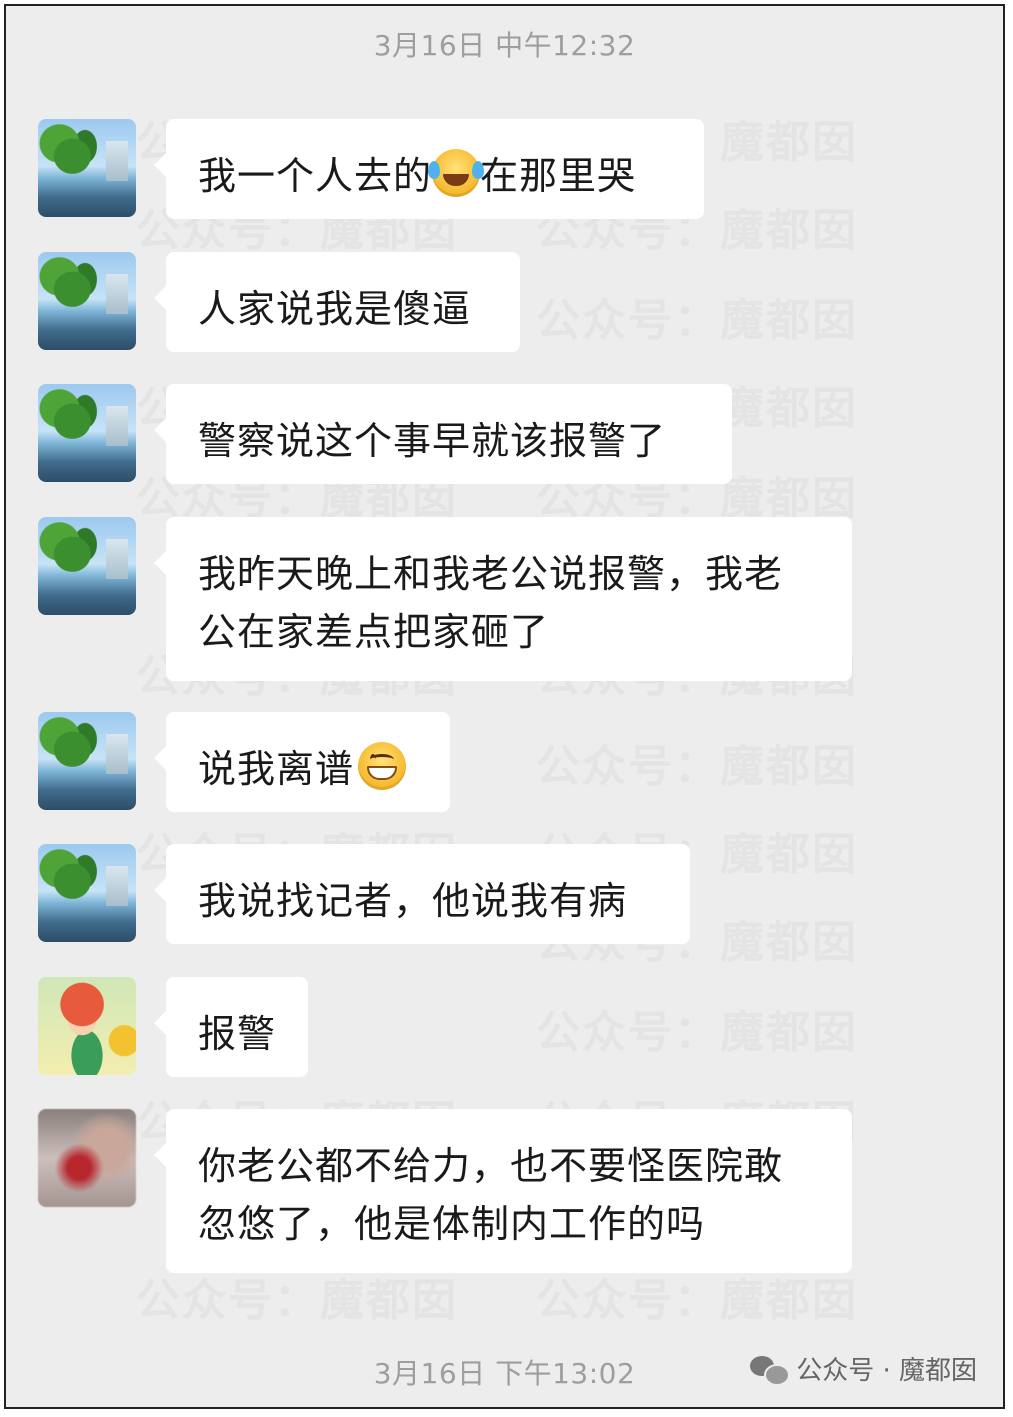  I want to click on message-bubble: 报警, so click(231, 1027).